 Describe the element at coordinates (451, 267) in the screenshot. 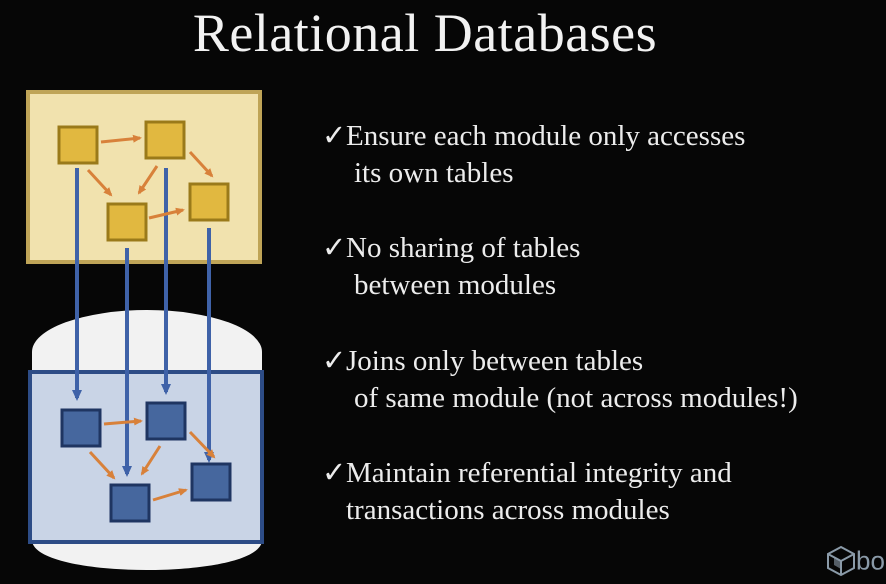

I see `bullet-item: ✓No sharing of tables between modules` at that location.